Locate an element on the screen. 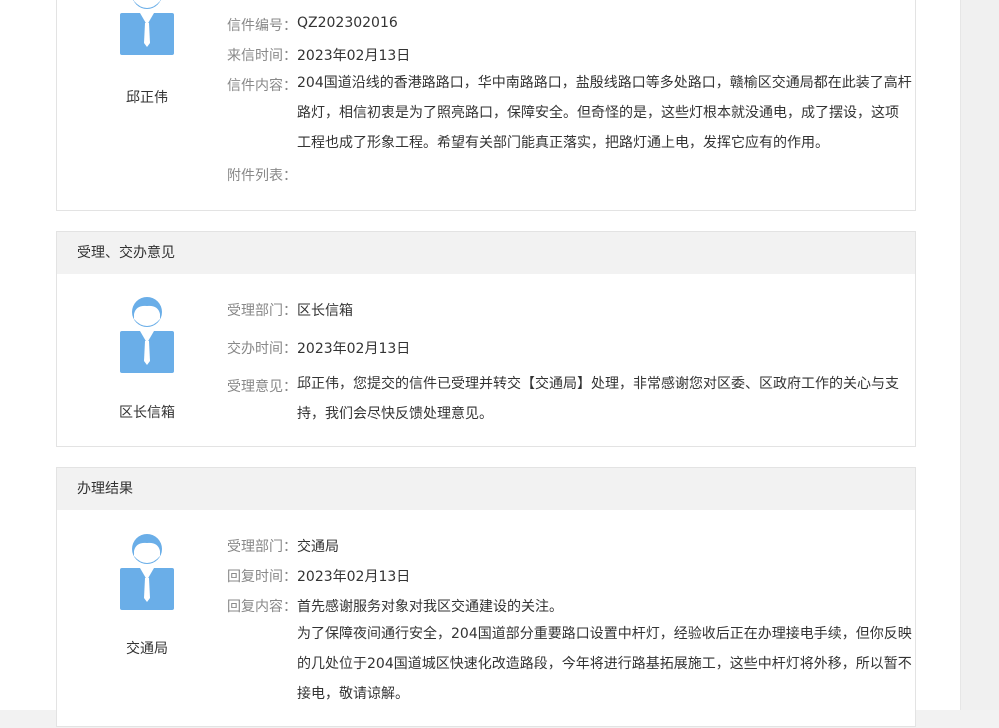 Image resolution: width=999 pixels, height=728 pixels. reply-first-line: 首先感谢服务对象对我区交通建设的关注。 is located at coordinates (430, 607).